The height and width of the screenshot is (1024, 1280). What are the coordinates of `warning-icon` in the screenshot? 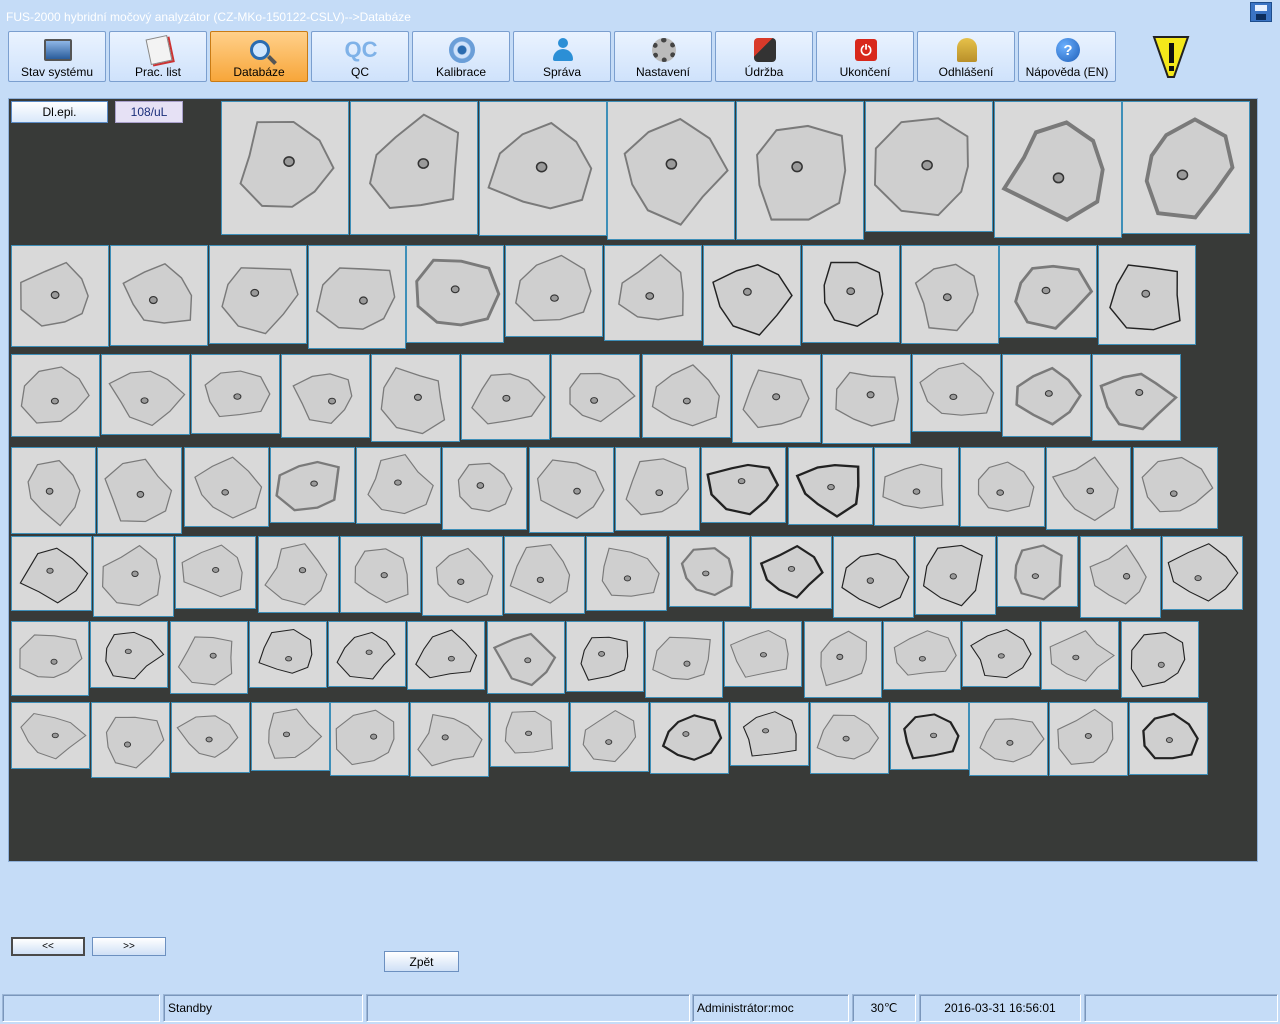 It's located at (1171, 57).